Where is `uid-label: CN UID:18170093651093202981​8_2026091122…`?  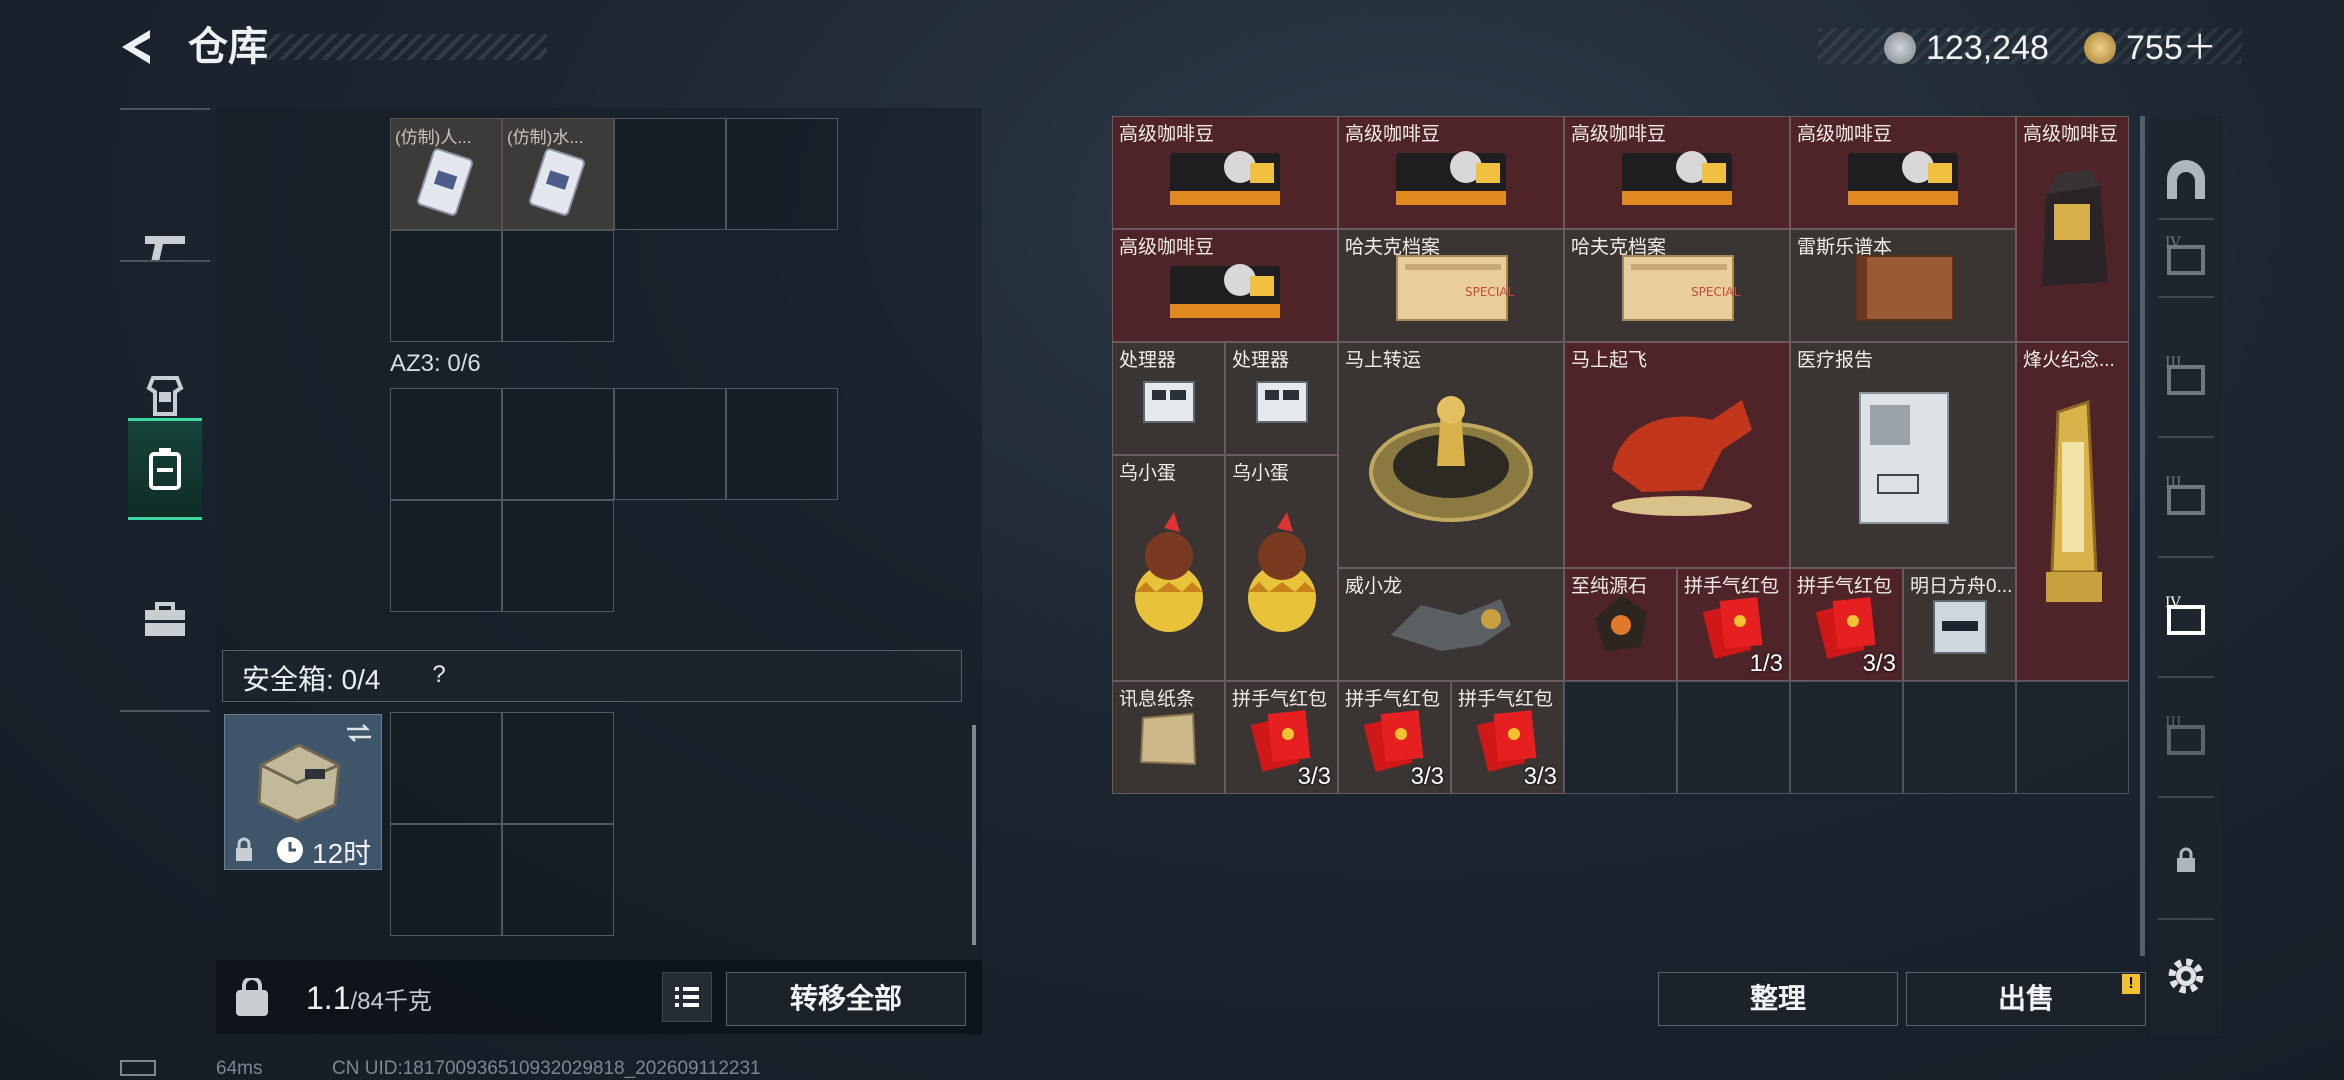 uid-label: CN UID:18170093651093202981​8_2026091122… is located at coordinates (546, 1068).